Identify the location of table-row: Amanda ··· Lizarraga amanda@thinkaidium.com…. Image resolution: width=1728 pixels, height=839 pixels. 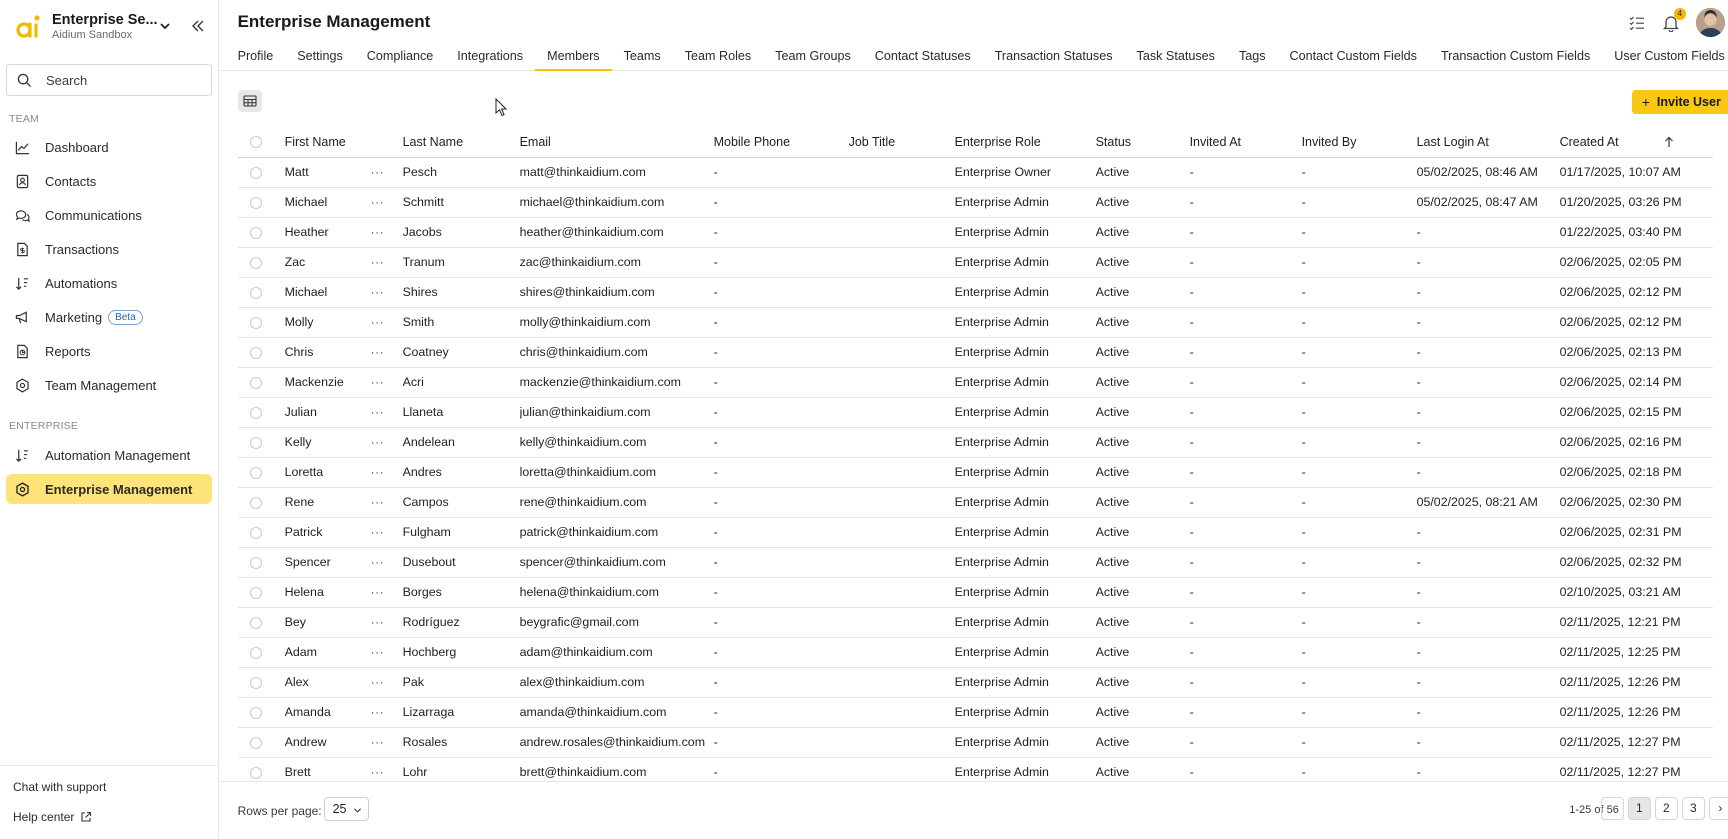
(975, 712).